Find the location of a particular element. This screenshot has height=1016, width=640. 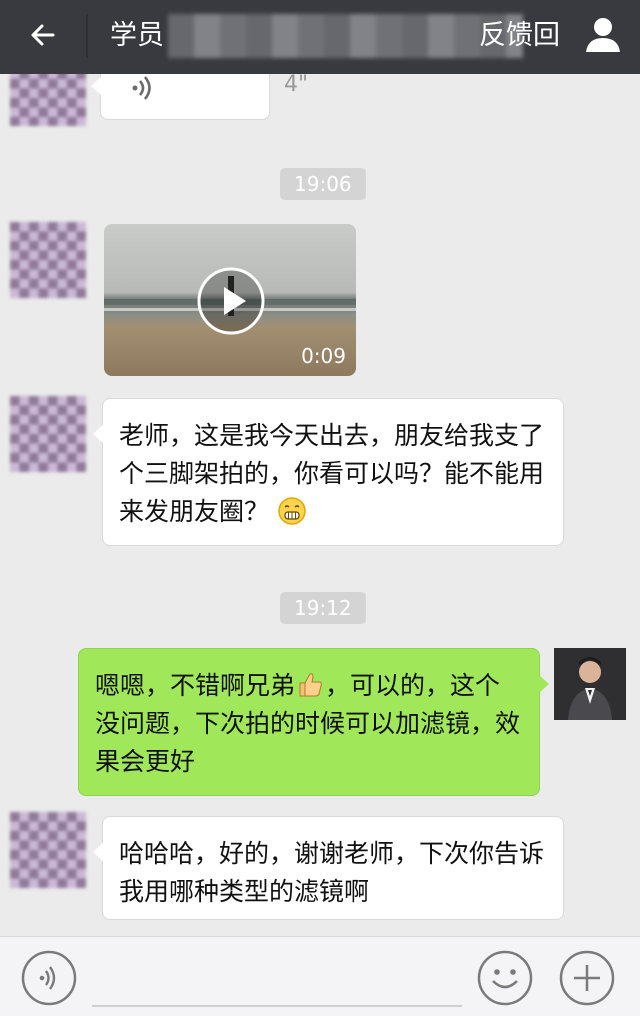

play-icon is located at coordinates (231, 301).